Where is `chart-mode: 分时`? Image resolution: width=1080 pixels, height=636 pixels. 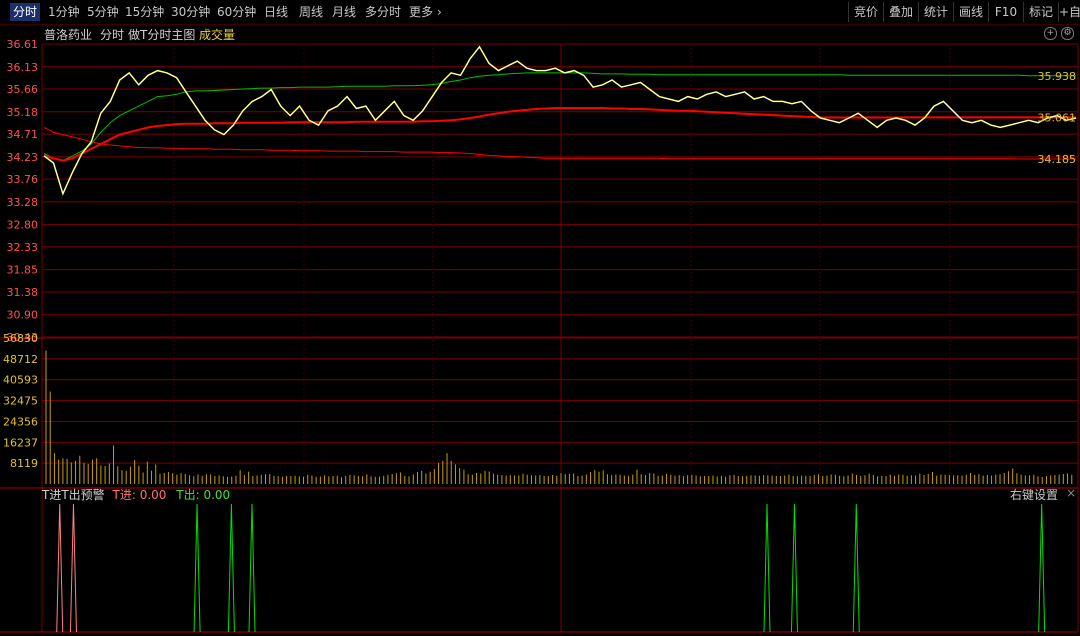 chart-mode: 分时 is located at coordinates (112, 35).